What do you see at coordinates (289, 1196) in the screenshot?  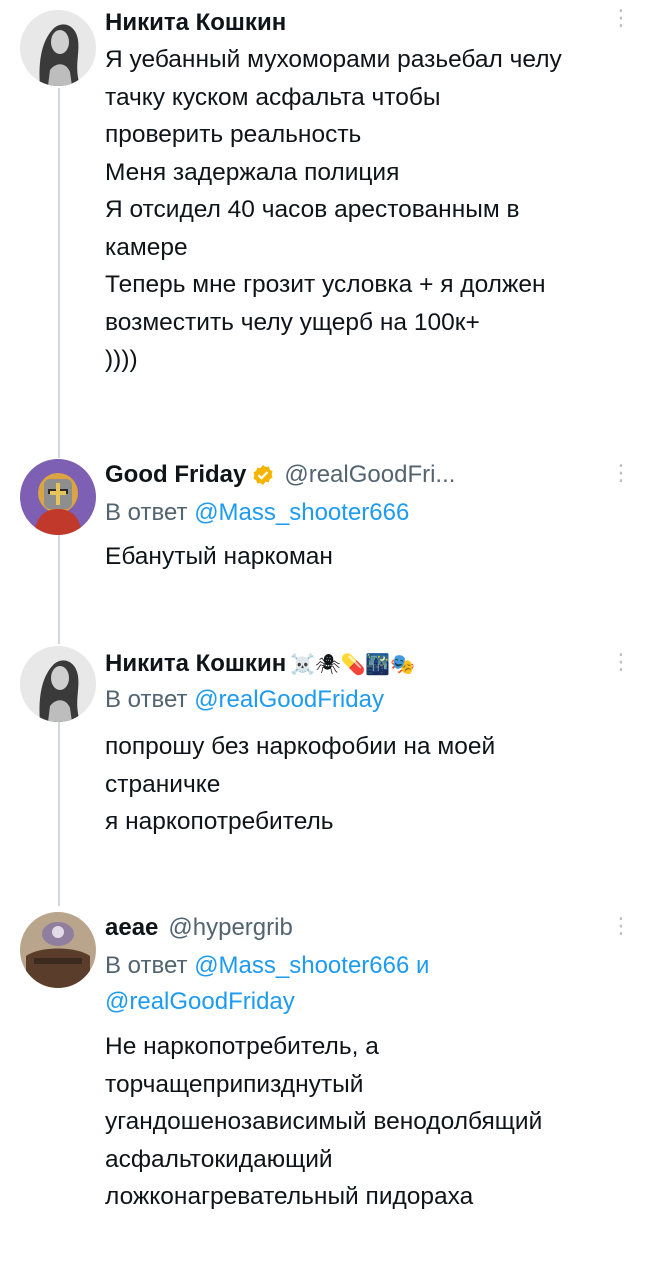 I see `text-line: ложконагревательный пидораха` at bounding box center [289, 1196].